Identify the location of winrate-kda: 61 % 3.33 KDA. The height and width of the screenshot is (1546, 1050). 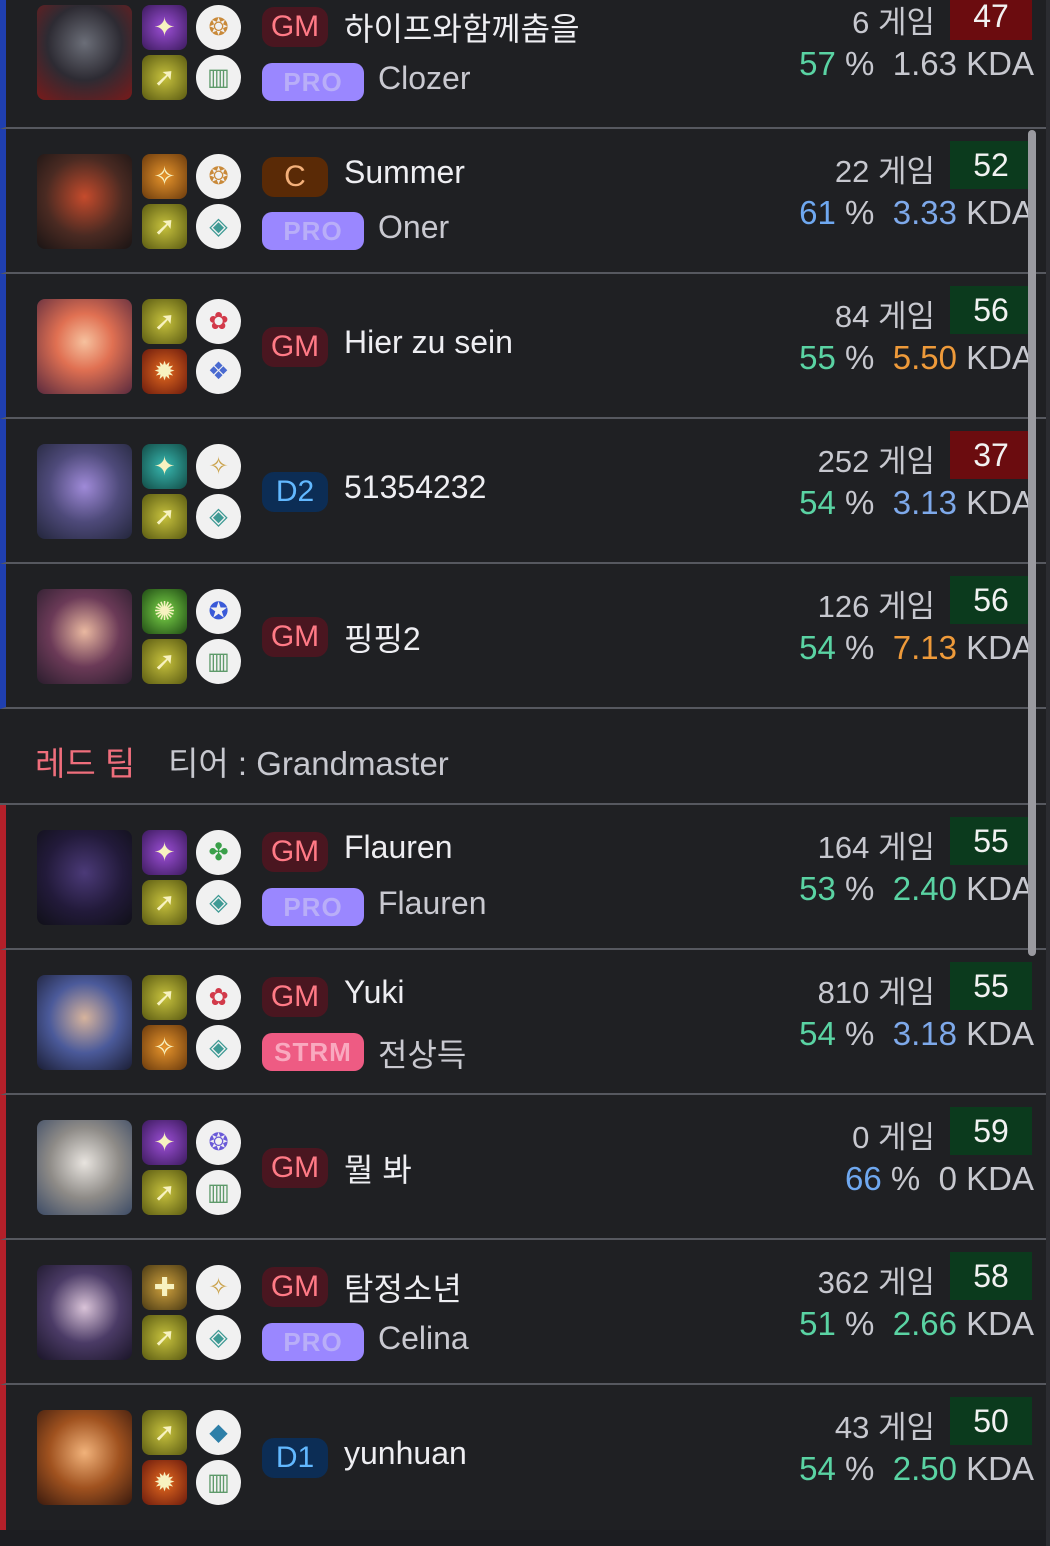
(916, 213).